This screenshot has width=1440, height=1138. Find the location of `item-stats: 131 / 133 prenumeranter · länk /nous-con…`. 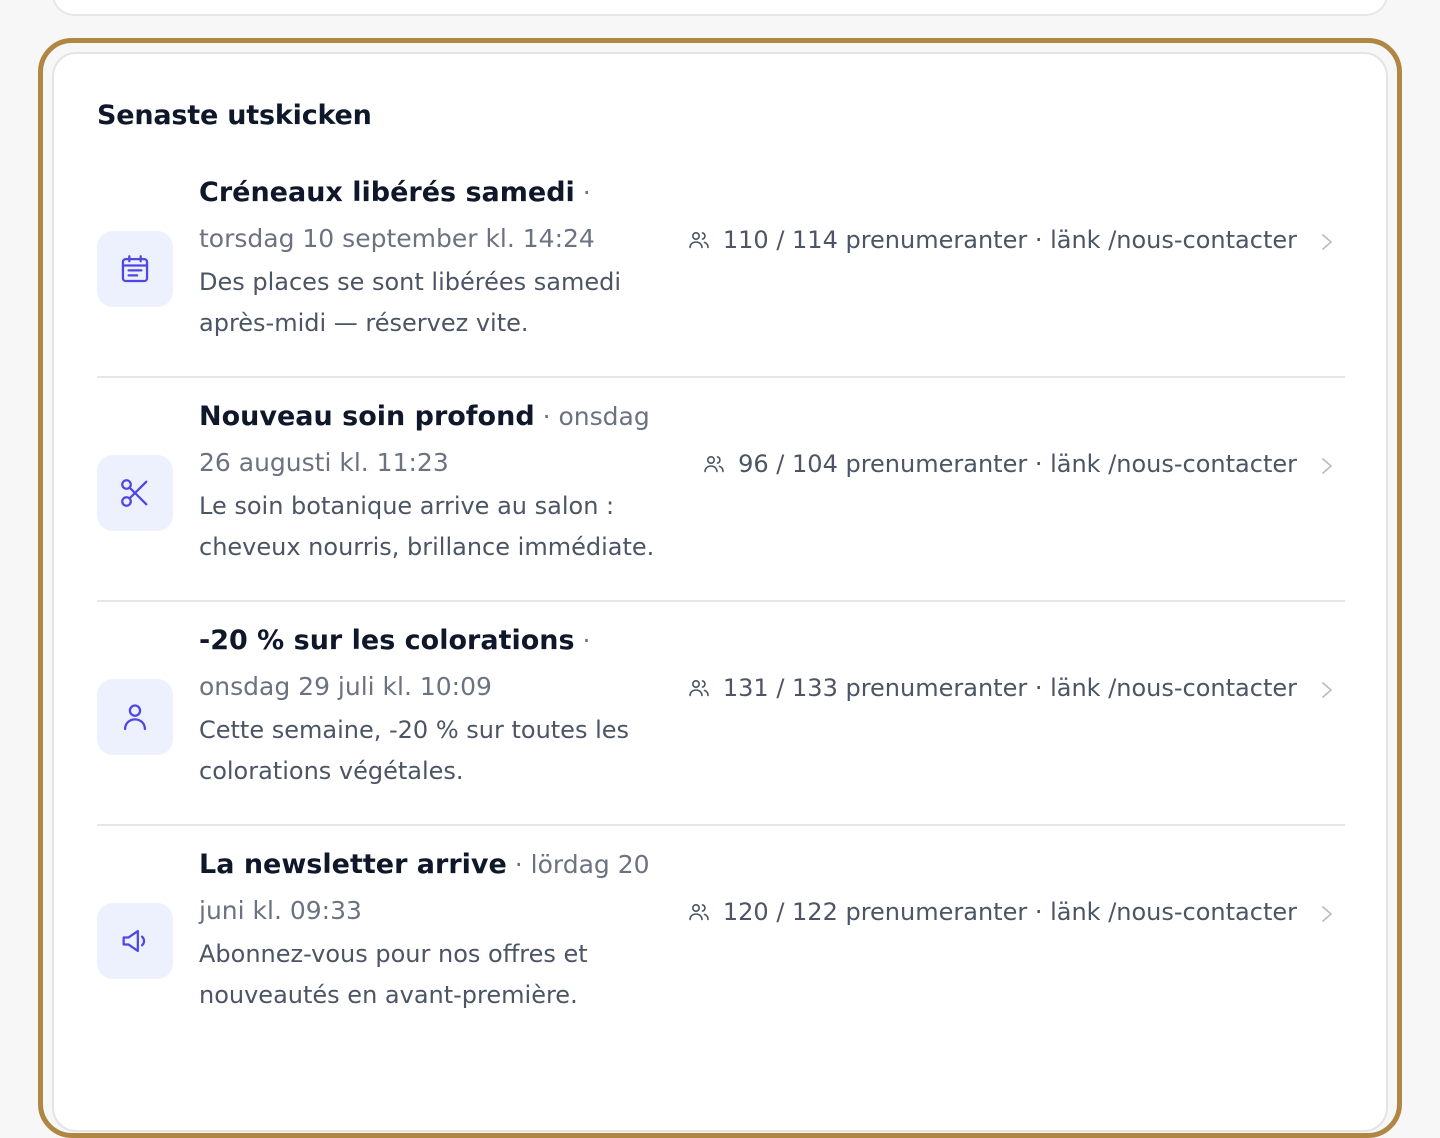

item-stats: 131 / 133 prenumeranter · länk /nous-con… is located at coordinates (992, 688).